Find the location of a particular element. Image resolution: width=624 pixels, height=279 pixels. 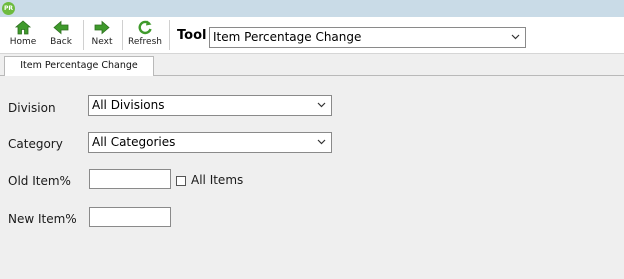

all-items-label: All Items is located at coordinates (217, 180).